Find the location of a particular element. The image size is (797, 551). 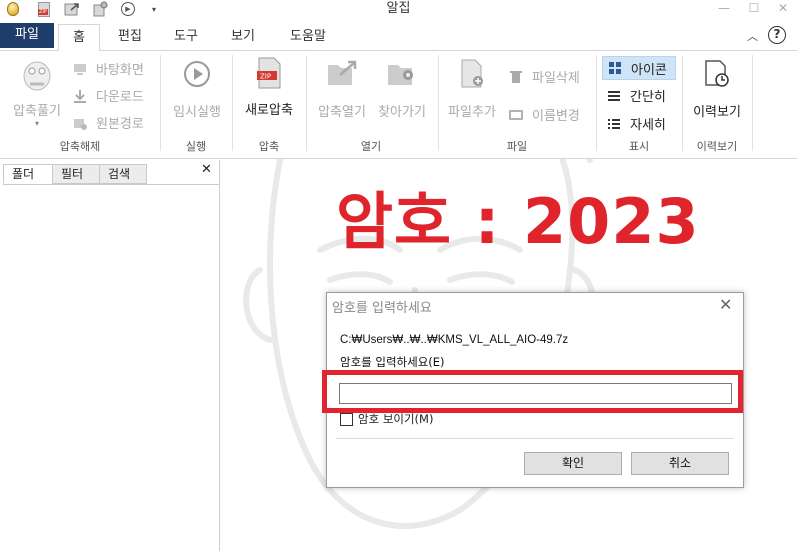

close-button: ✕ is located at coordinates (782, 9).